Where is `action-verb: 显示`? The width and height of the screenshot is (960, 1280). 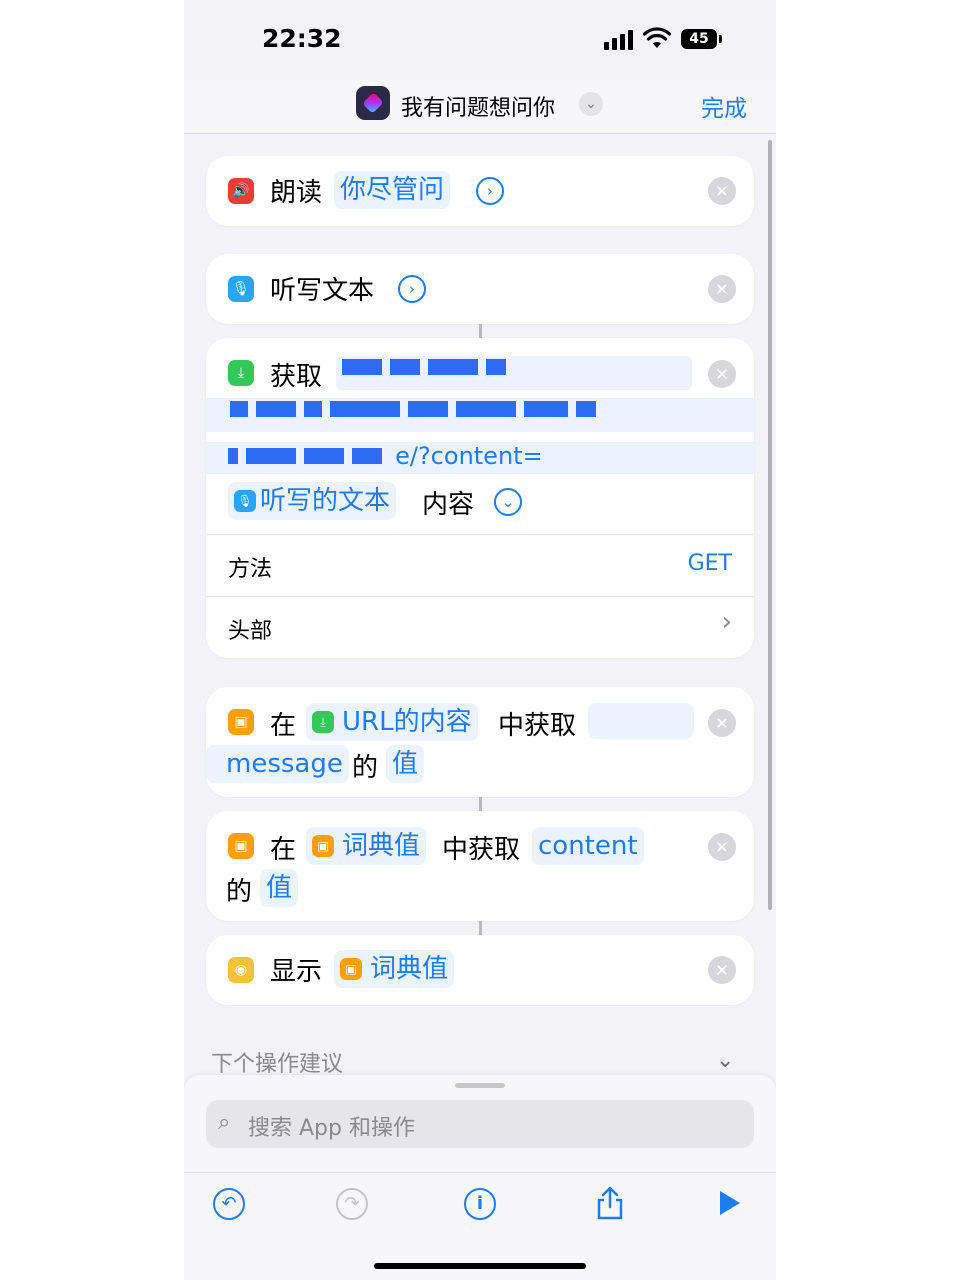
action-verb: 显示 is located at coordinates (296, 972).